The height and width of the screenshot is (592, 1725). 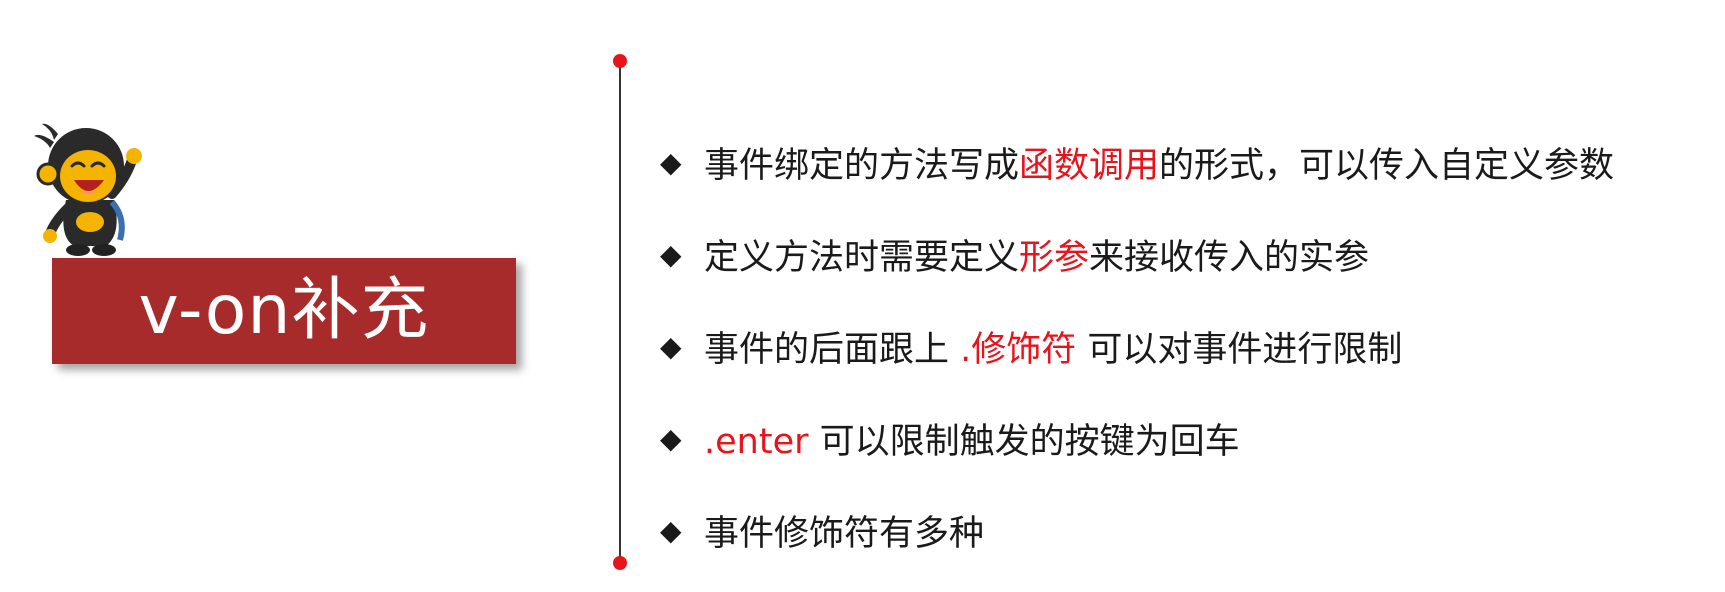 I want to click on bullet-text: 事件的后面跟上 .修饰符 可以对事件进行限制, so click(x=1053, y=346).